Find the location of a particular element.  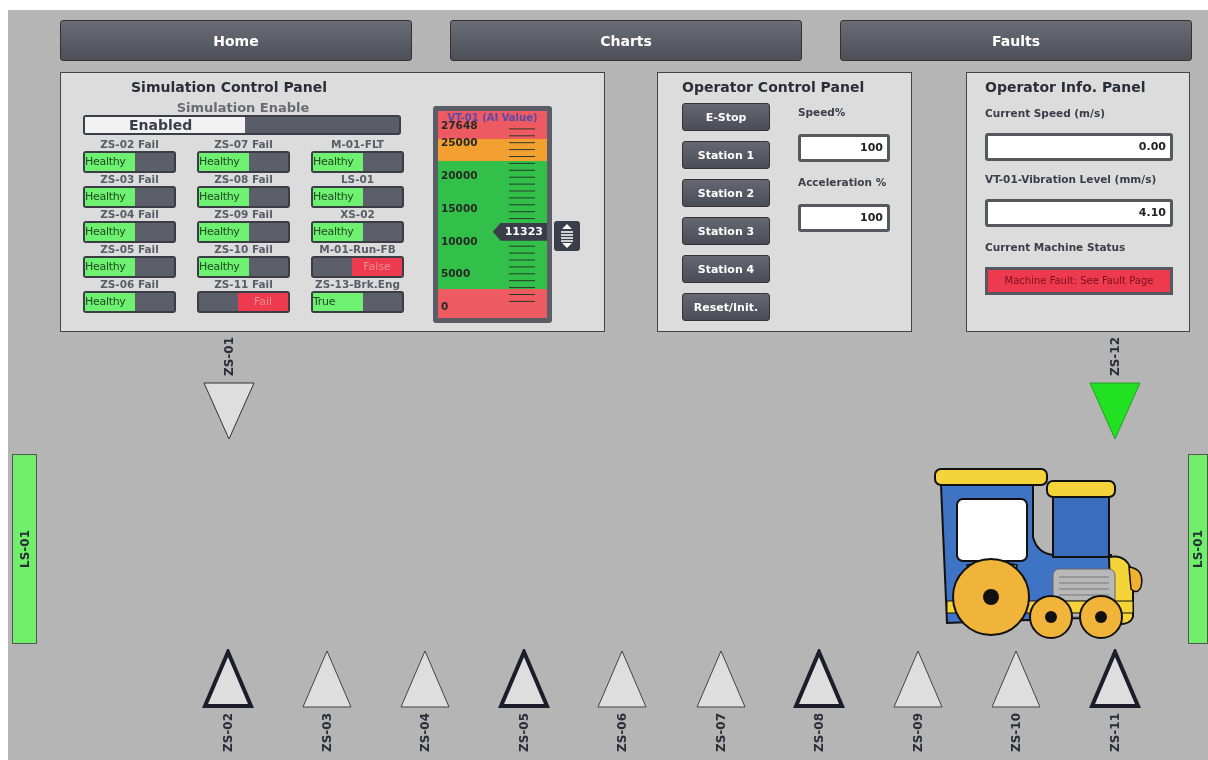

tick-label: 10000 is located at coordinates (459, 240).